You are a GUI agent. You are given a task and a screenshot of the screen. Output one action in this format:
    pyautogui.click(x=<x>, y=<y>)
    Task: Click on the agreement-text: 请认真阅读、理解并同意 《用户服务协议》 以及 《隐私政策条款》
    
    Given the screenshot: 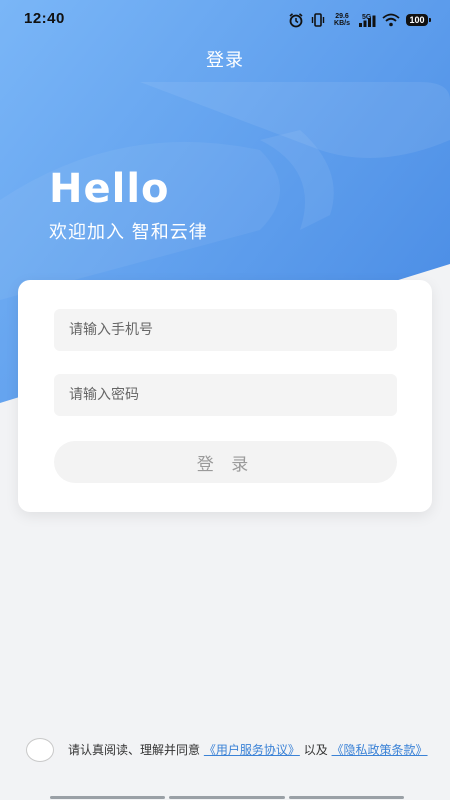 What is the action you would take?
    pyautogui.click(x=248, y=750)
    